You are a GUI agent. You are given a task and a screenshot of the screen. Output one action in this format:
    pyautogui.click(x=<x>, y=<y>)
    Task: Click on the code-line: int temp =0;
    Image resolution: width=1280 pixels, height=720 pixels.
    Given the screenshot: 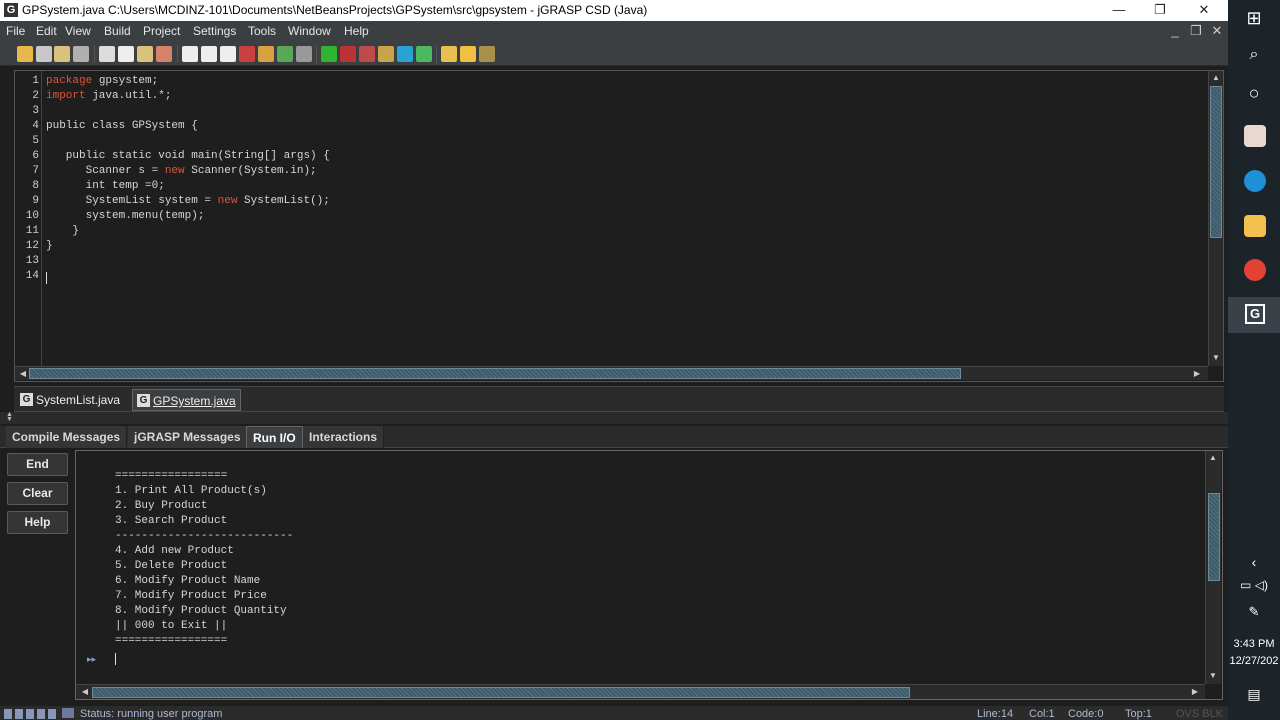 What is the action you would take?
    pyautogui.click(x=105, y=186)
    